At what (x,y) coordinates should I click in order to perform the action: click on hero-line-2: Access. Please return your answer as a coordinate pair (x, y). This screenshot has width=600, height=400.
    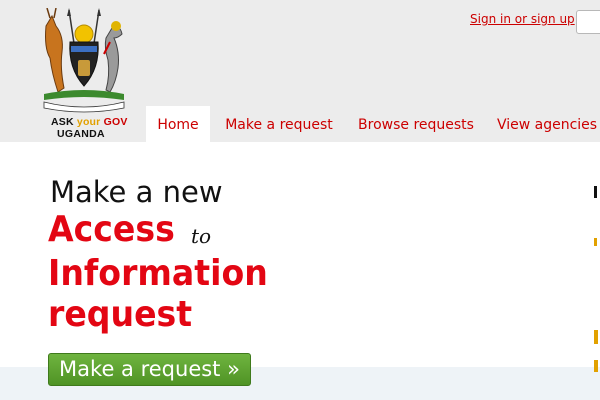
    Looking at the image, I should click on (111, 229).